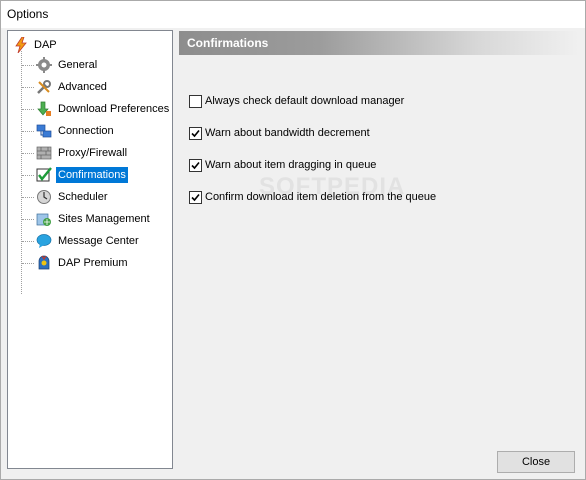 The height and width of the screenshot is (480, 586). Describe the element at coordinates (82, 87) in the screenshot. I see `tree-item-label: Advanced` at that location.